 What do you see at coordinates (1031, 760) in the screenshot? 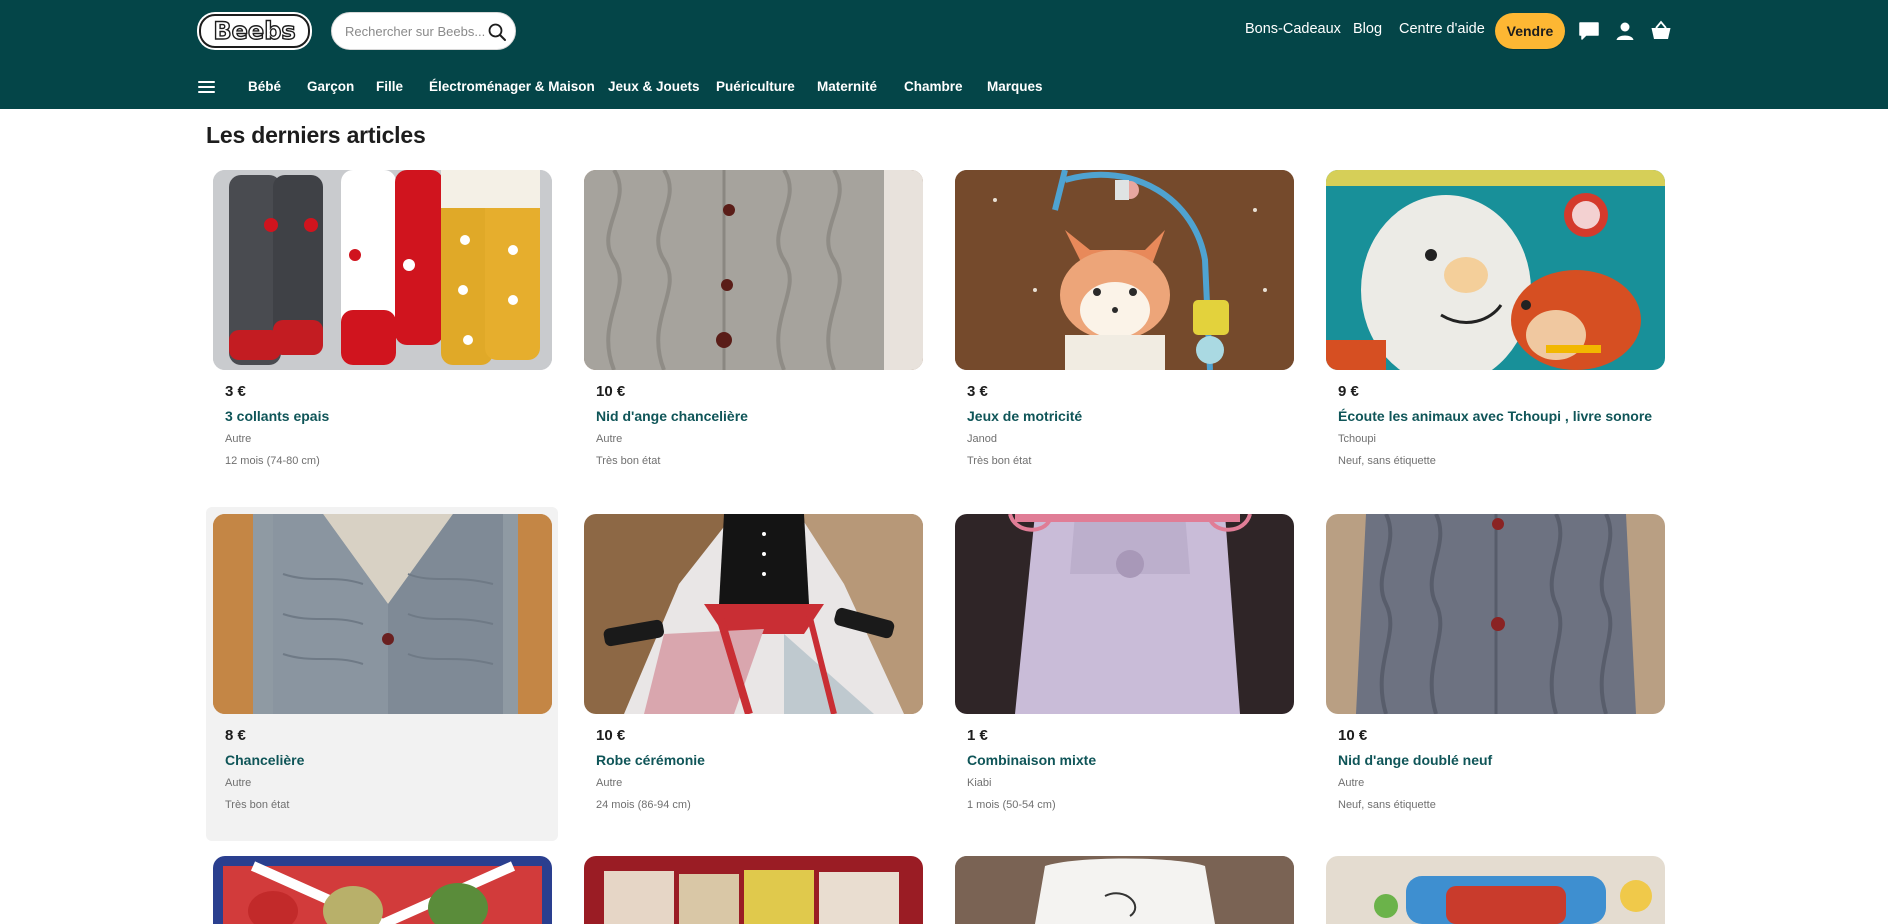
I see `product-title: Combinaison mixte` at bounding box center [1031, 760].